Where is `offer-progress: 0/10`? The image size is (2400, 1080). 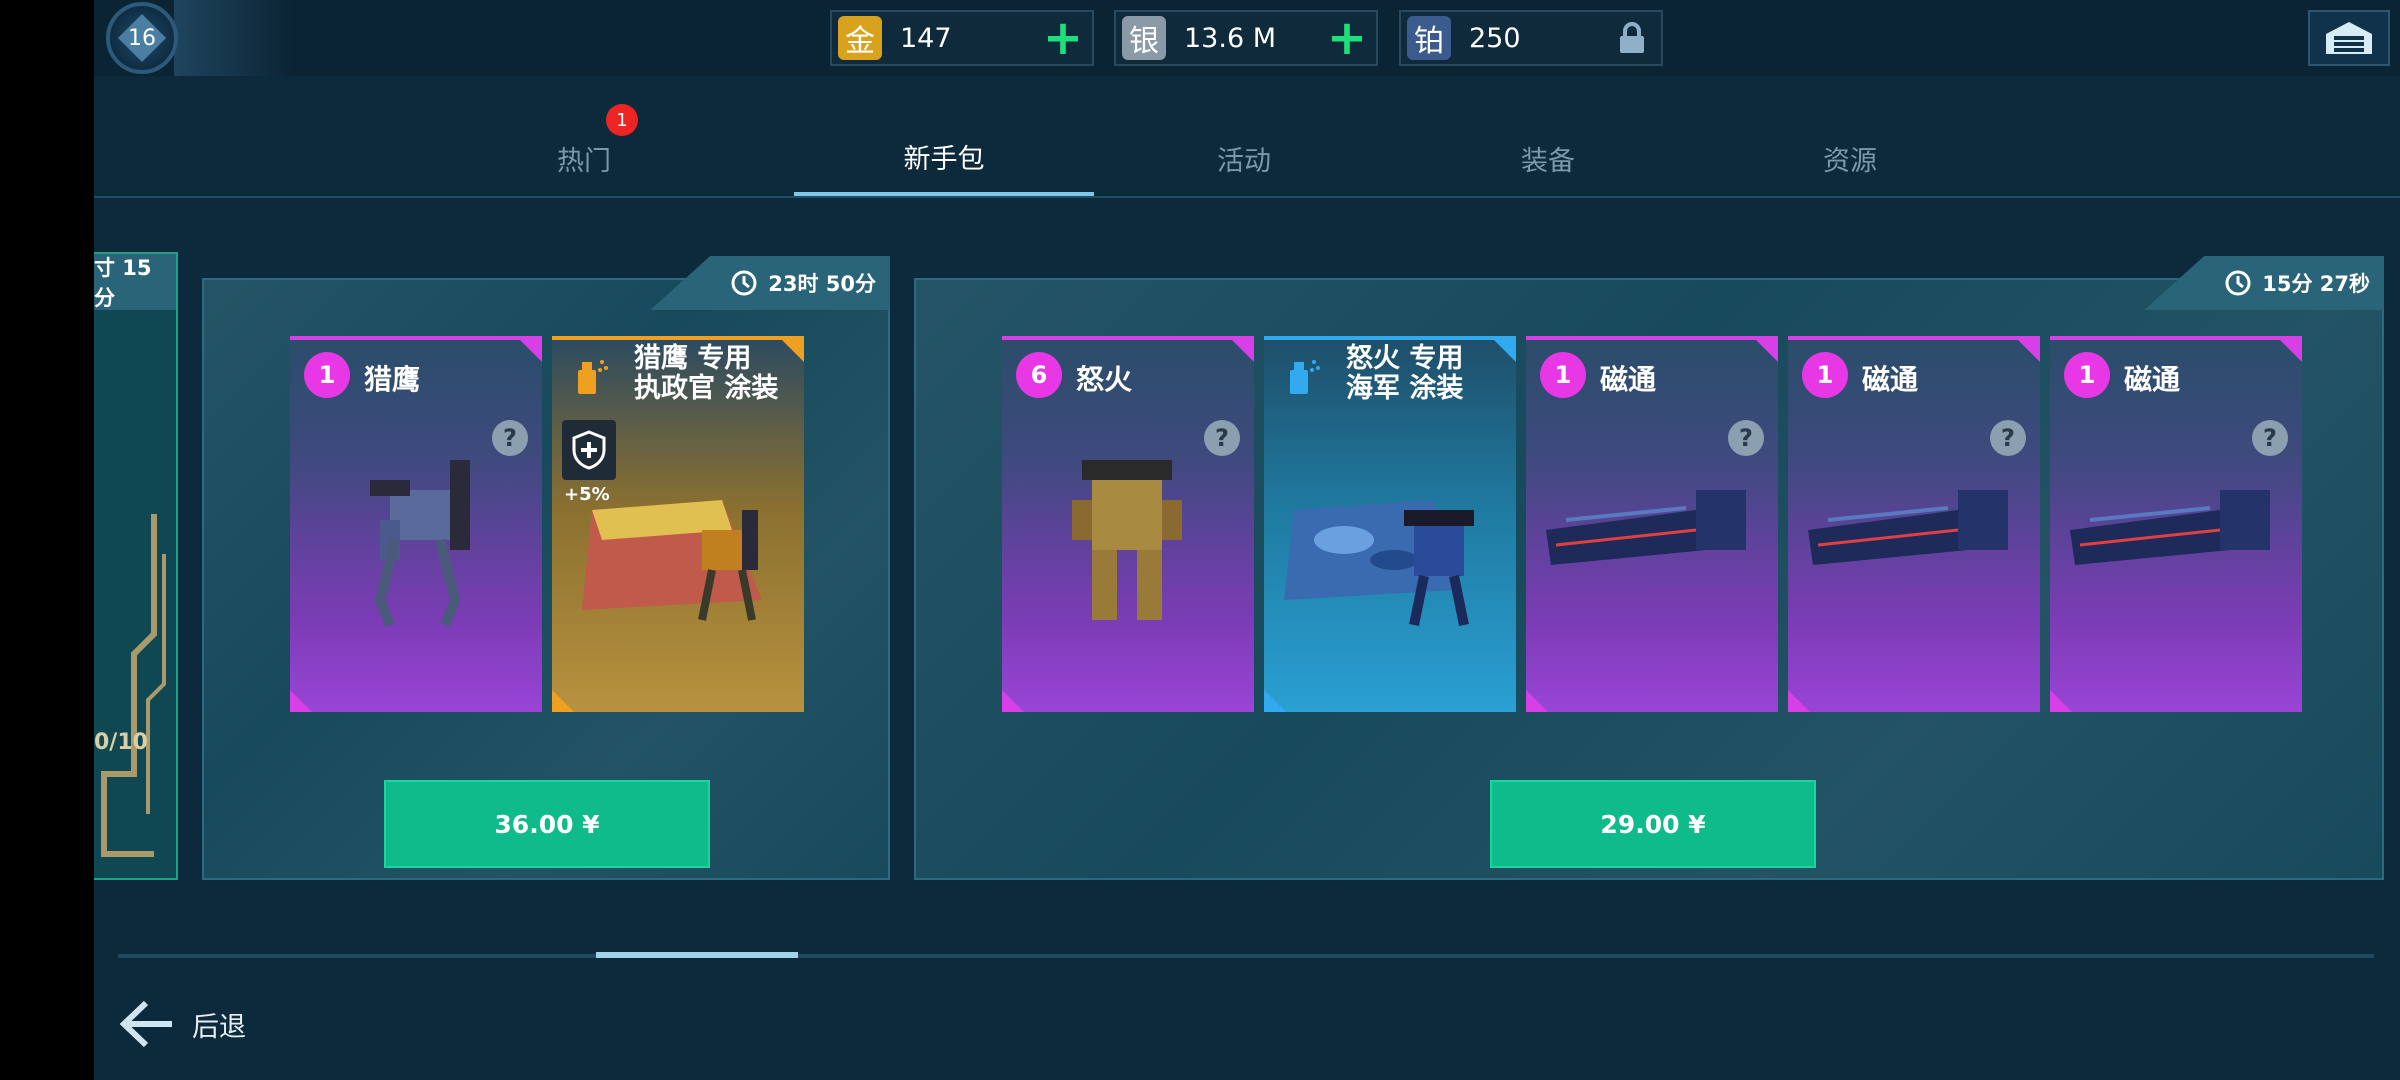
offer-progress: 0/10 is located at coordinates (121, 742).